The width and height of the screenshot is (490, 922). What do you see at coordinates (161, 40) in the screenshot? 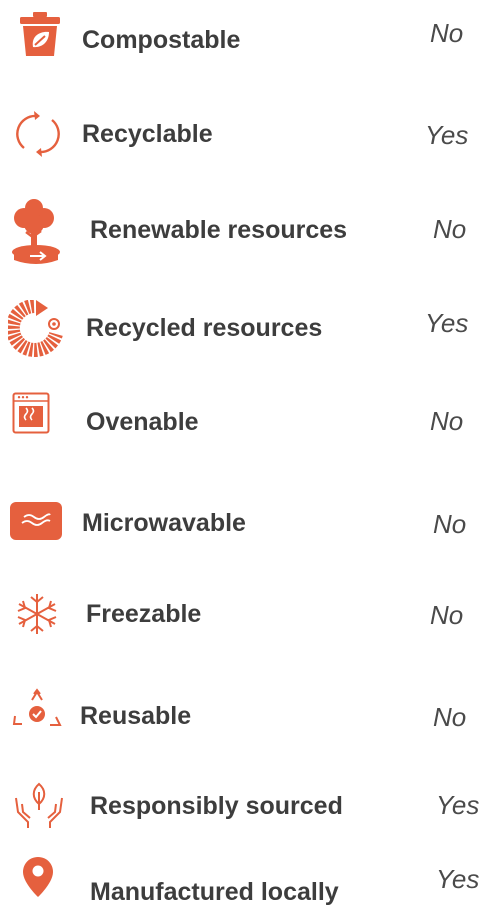
I see `item-label: Compostable` at bounding box center [161, 40].